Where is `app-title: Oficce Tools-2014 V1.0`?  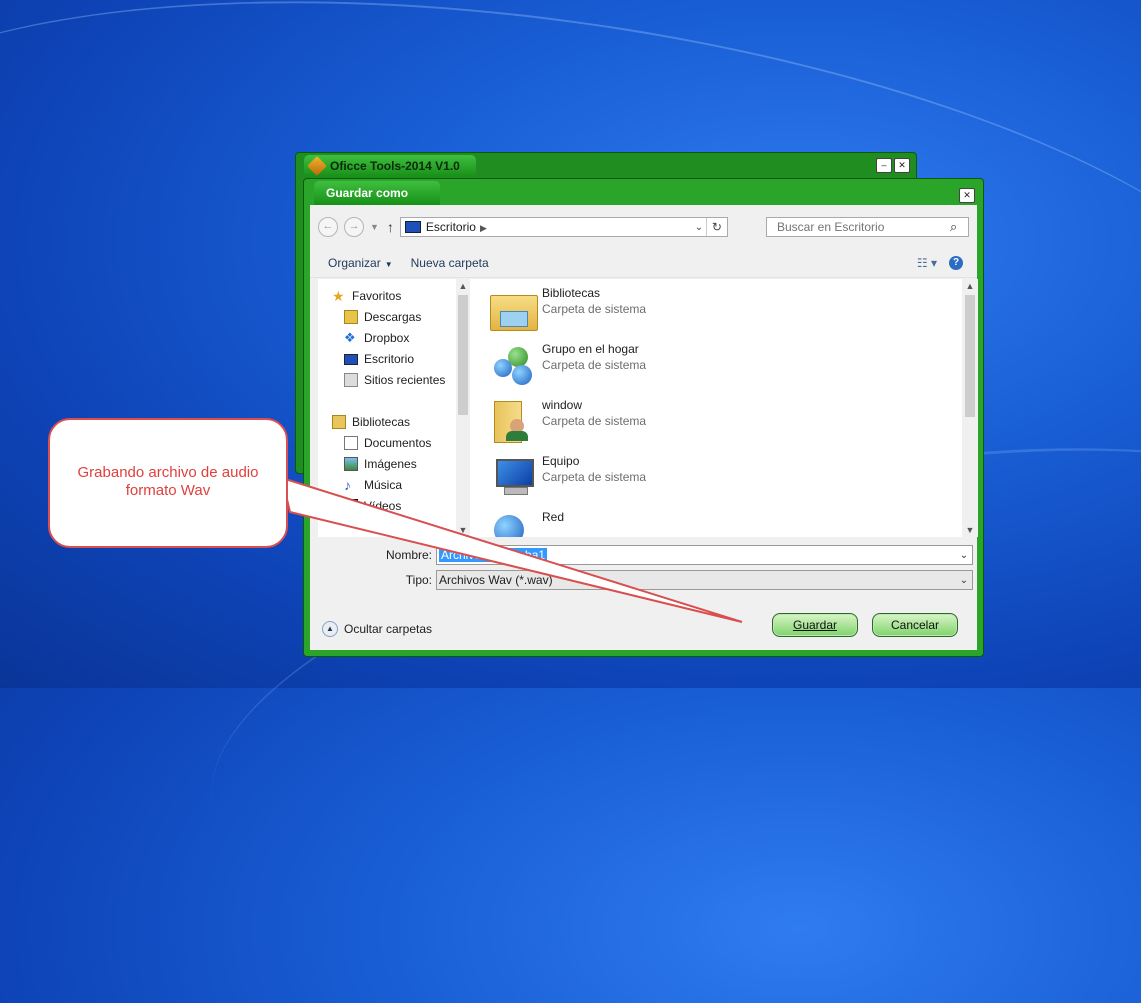 app-title: Oficce Tools-2014 V1.0 is located at coordinates (395, 166).